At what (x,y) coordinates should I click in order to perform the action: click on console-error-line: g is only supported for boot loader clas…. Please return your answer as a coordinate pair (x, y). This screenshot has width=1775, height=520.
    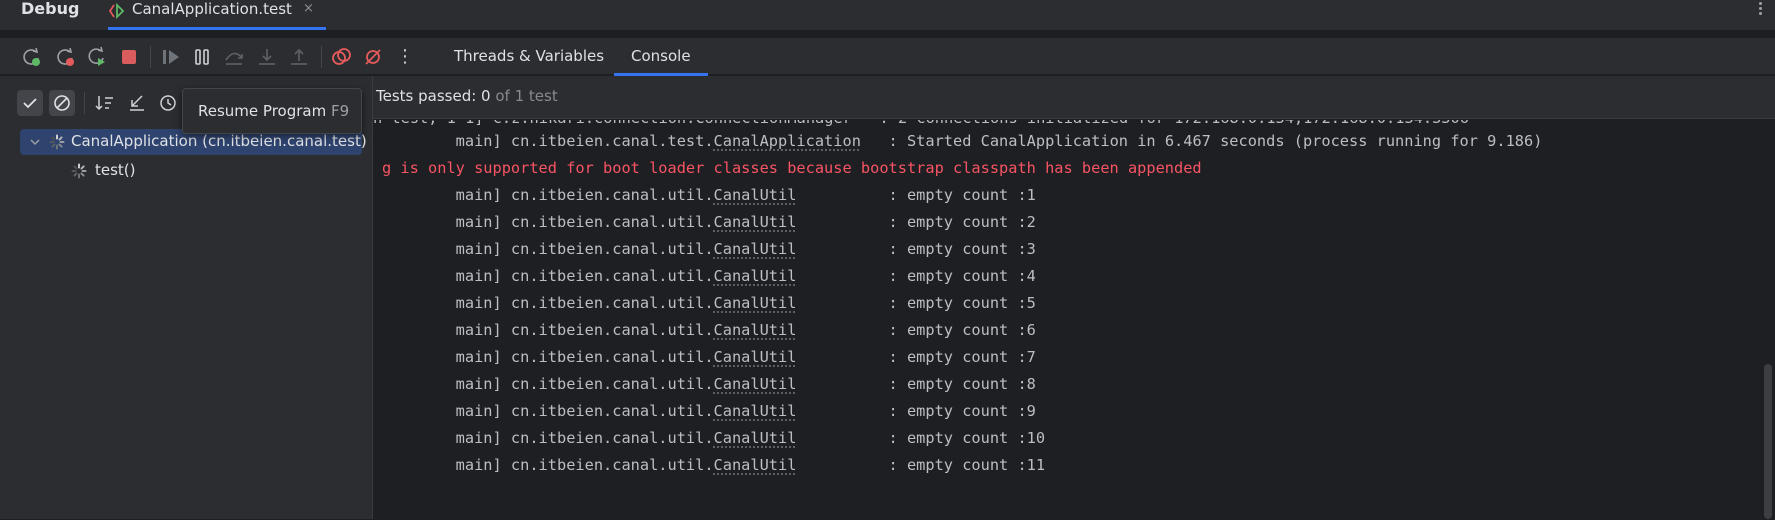
    Looking at the image, I should click on (792, 168).